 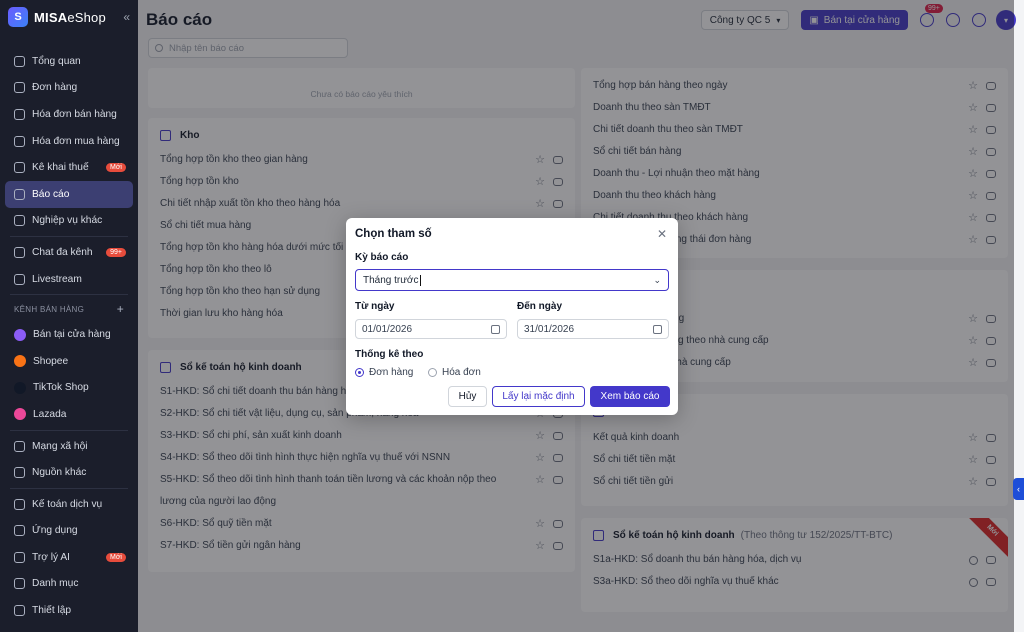 I want to click on sidebar-item-items-4: Kê khai thuế Mới, so click(x=69, y=167).